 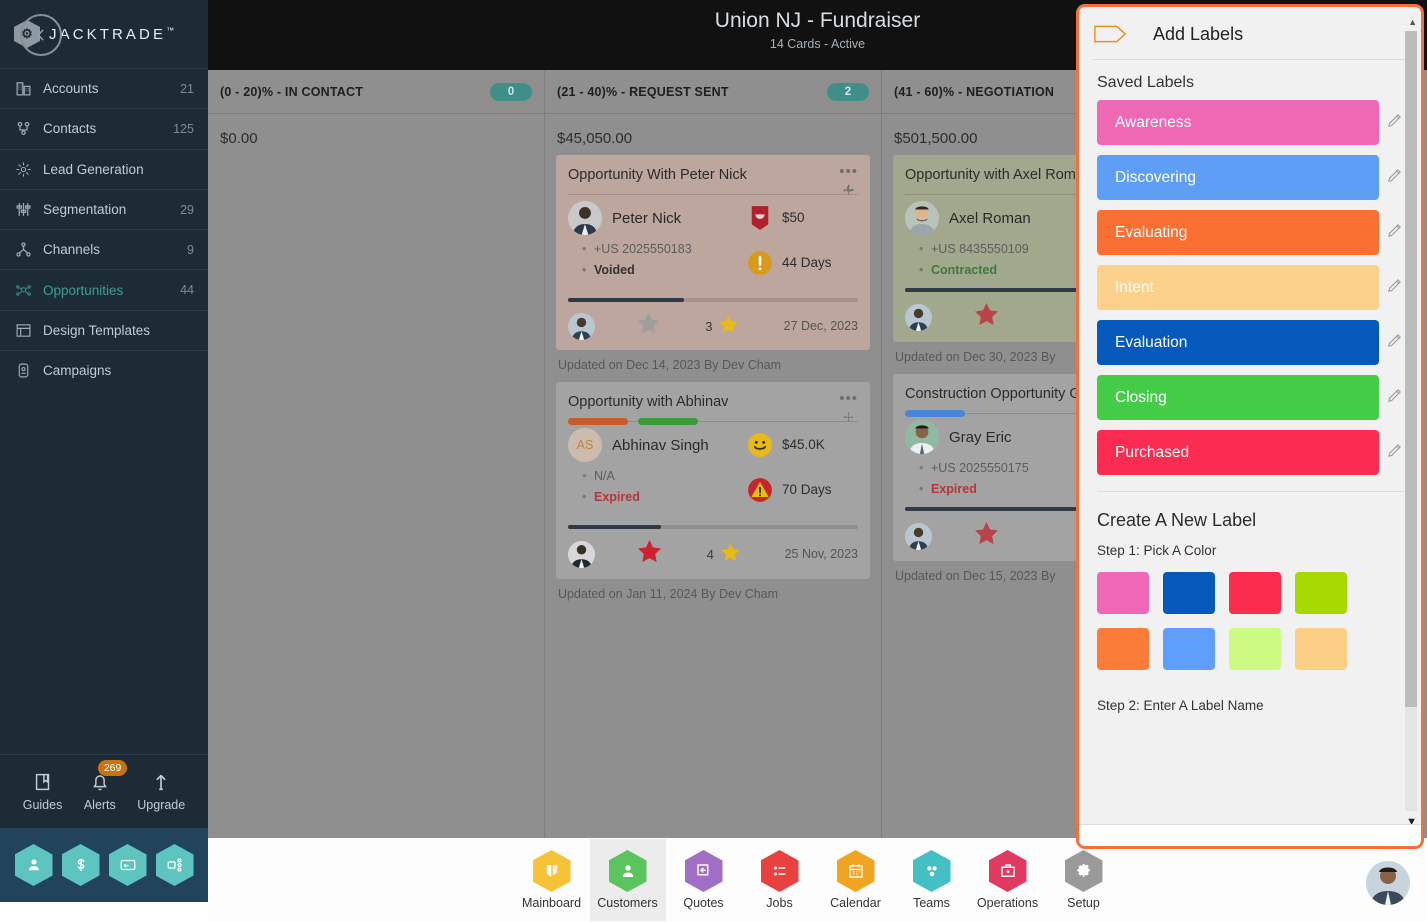 I want to click on card-days: 70 Days, so click(x=802, y=489).